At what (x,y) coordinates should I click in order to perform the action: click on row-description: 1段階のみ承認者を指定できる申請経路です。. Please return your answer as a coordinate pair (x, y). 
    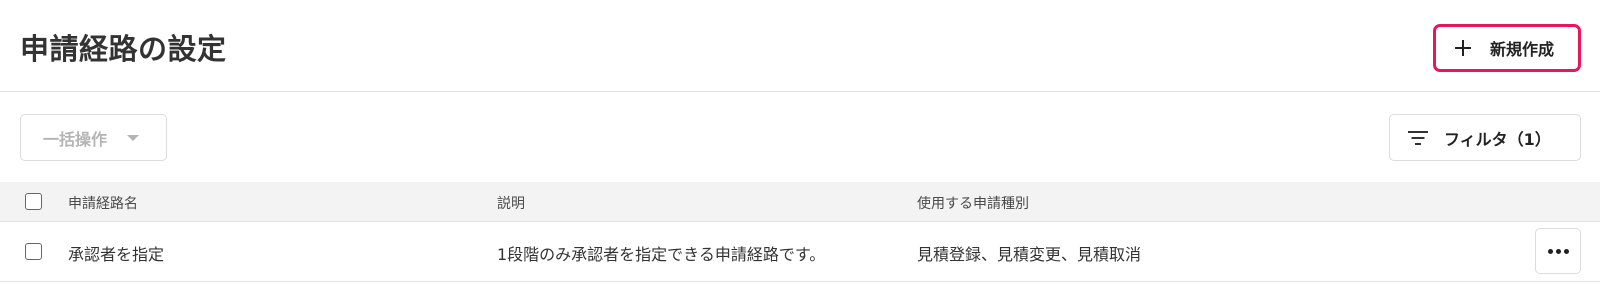
    Looking at the image, I should click on (661, 254).